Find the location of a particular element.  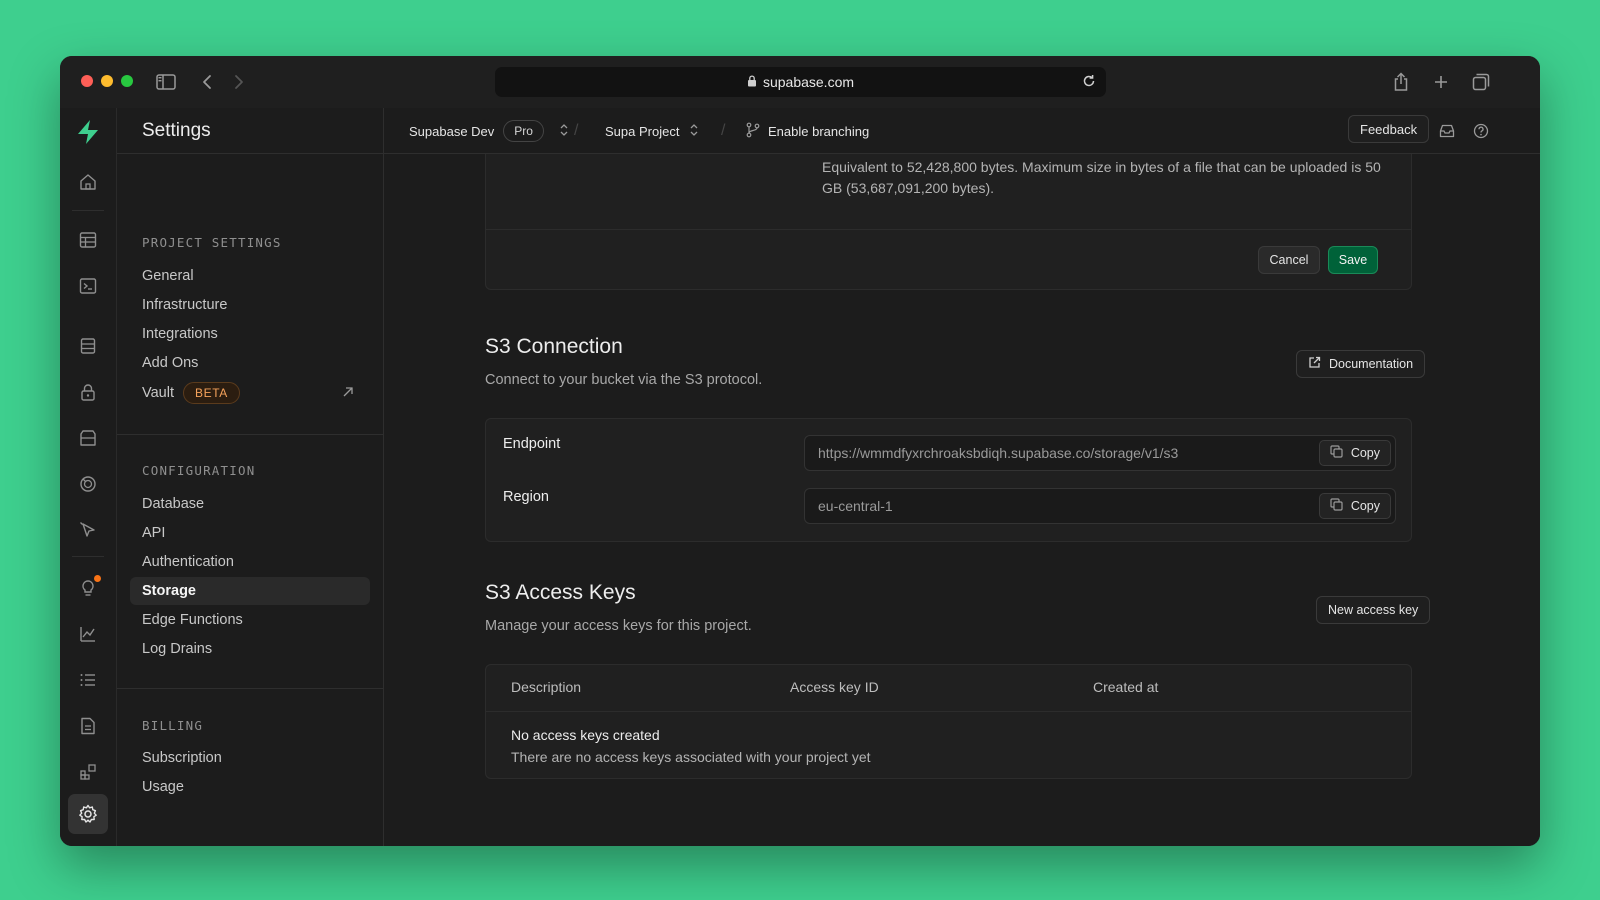

copy-region-button: Copy is located at coordinates (1354, 506).